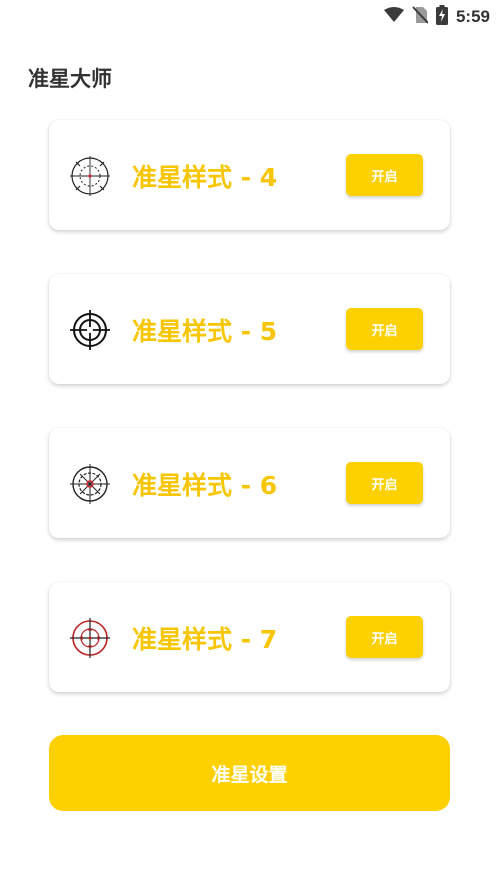 This screenshot has height=889, width=500. Describe the element at coordinates (393, 17) in the screenshot. I see `wifi-icon` at that location.